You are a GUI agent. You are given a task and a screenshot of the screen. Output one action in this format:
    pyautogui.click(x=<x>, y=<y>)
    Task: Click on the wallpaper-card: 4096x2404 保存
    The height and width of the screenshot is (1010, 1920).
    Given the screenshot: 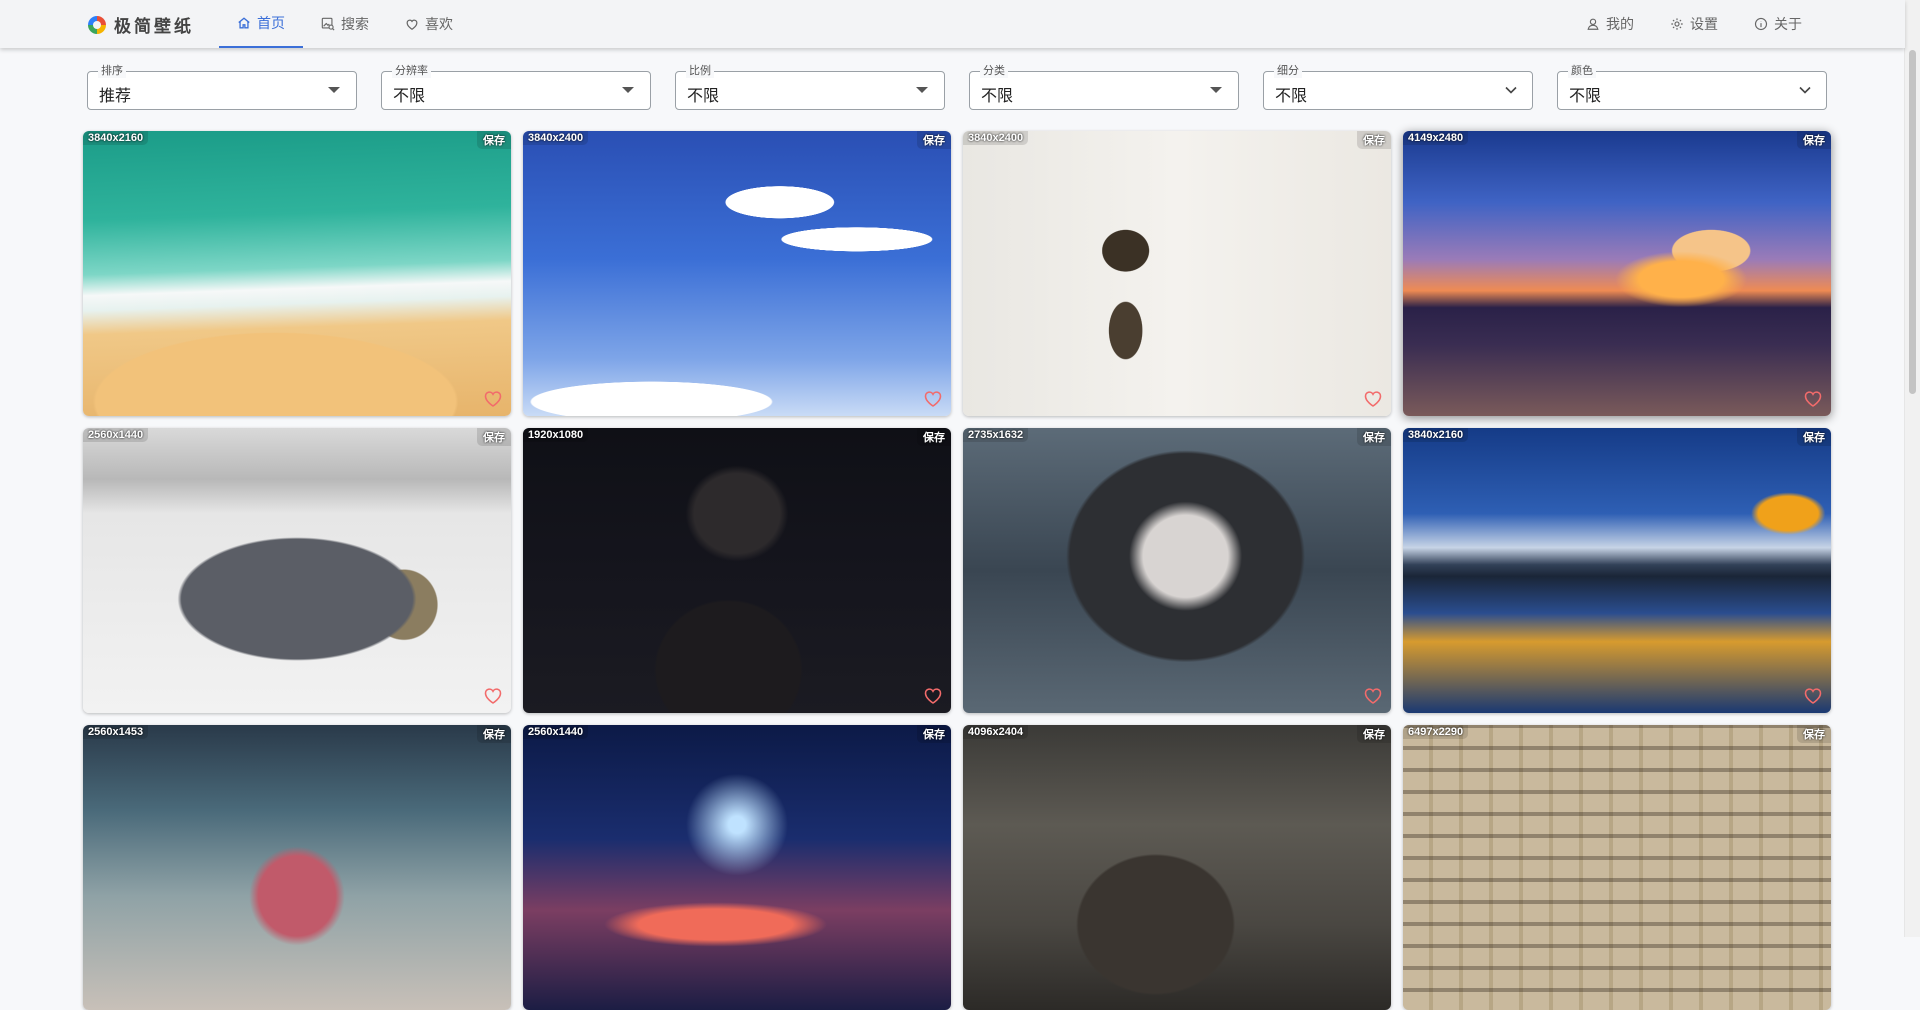 What is the action you would take?
    pyautogui.click(x=1177, y=867)
    